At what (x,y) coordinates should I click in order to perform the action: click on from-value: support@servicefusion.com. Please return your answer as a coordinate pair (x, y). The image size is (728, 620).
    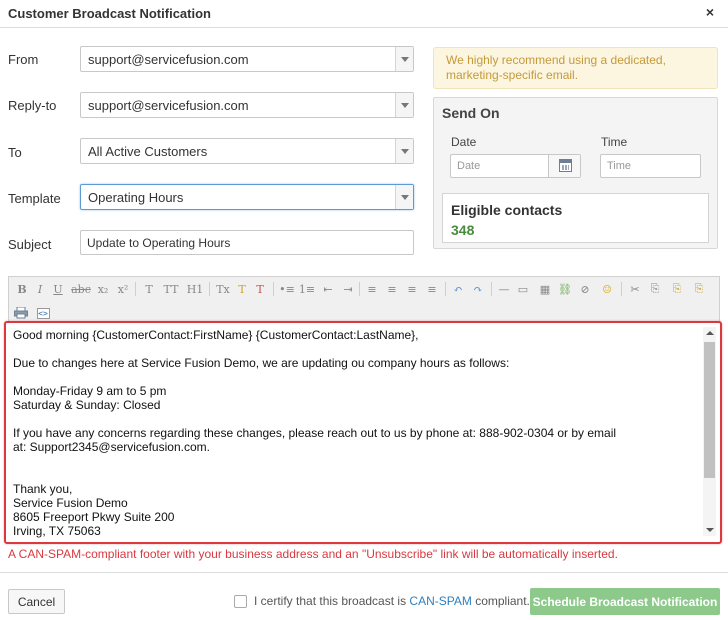
    Looking at the image, I should click on (168, 59).